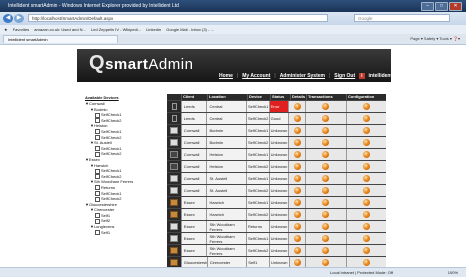 This screenshot has width=466, height=277. What do you see at coordinates (226, 76) in the screenshot?
I see `nav-home: Home` at bounding box center [226, 76].